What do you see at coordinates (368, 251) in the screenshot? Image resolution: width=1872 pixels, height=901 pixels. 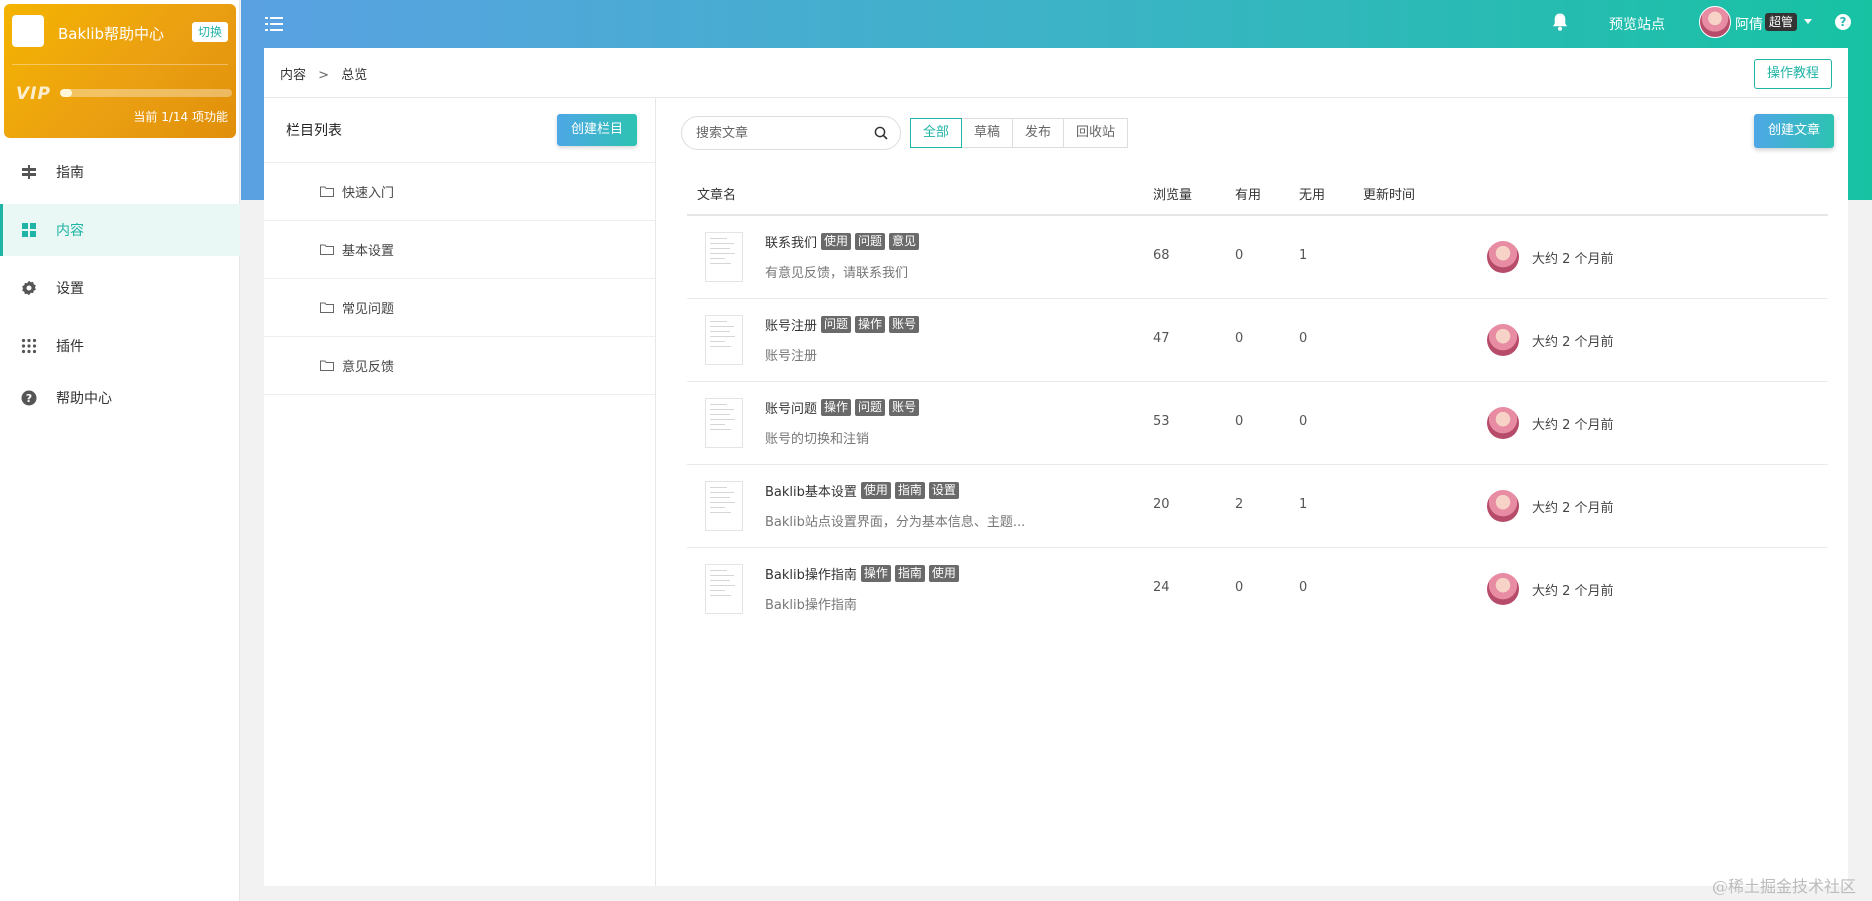 I see `column-label: 基本设置` at bounding box center [368, 251].